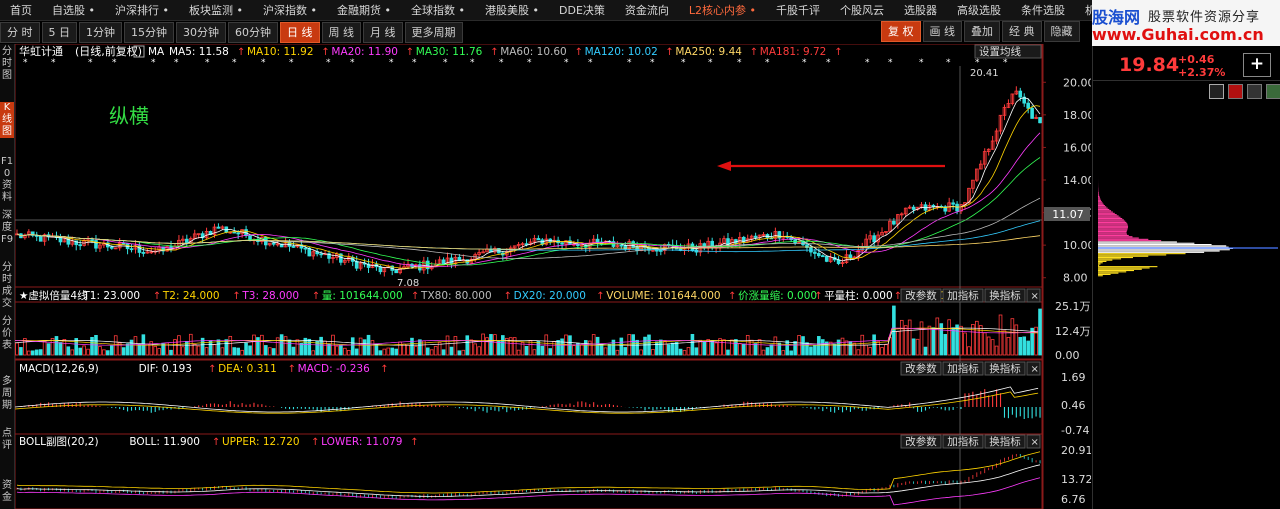 The image size is (1280, 509). I want to click on nav-item-9: 资金流向, so click(647, 10).